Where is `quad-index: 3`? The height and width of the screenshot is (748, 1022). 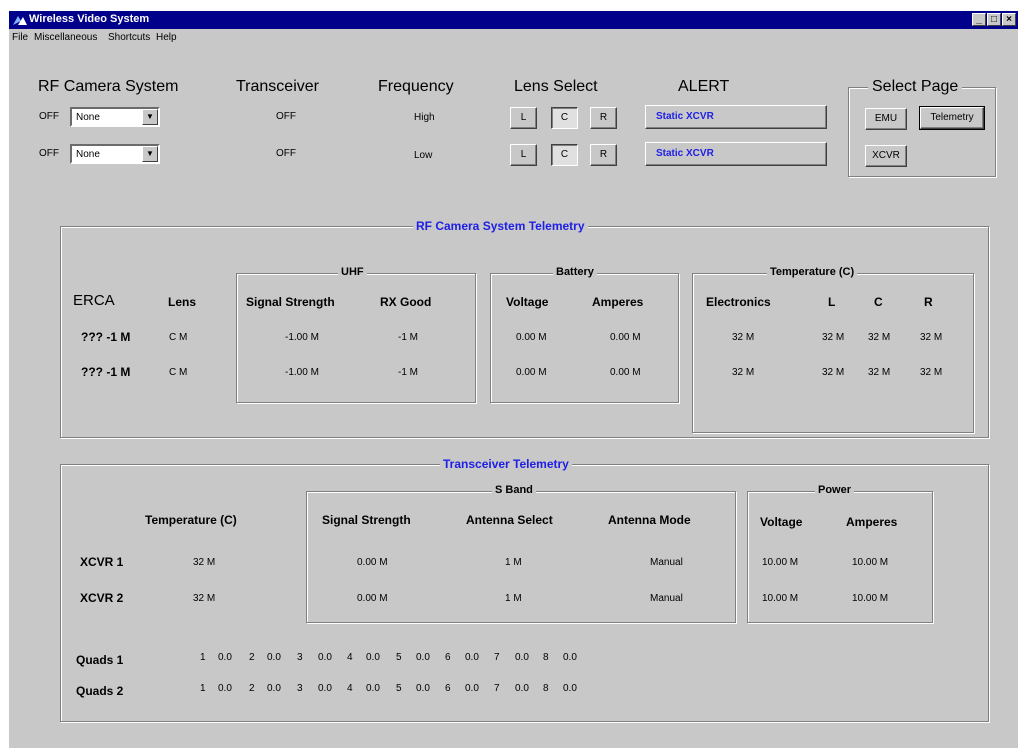 quad-index: 3 is located at coordinates (300, 688).